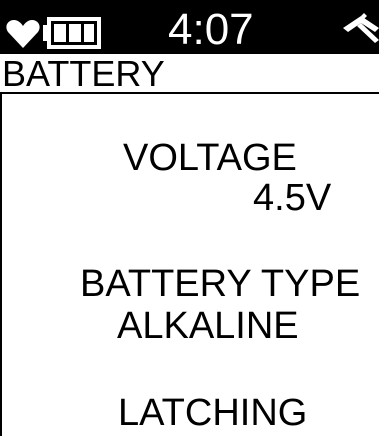  Describe the element at coordinates (292, 198) in the screenshot. I see `voltage-value: 4.5V` at that location.